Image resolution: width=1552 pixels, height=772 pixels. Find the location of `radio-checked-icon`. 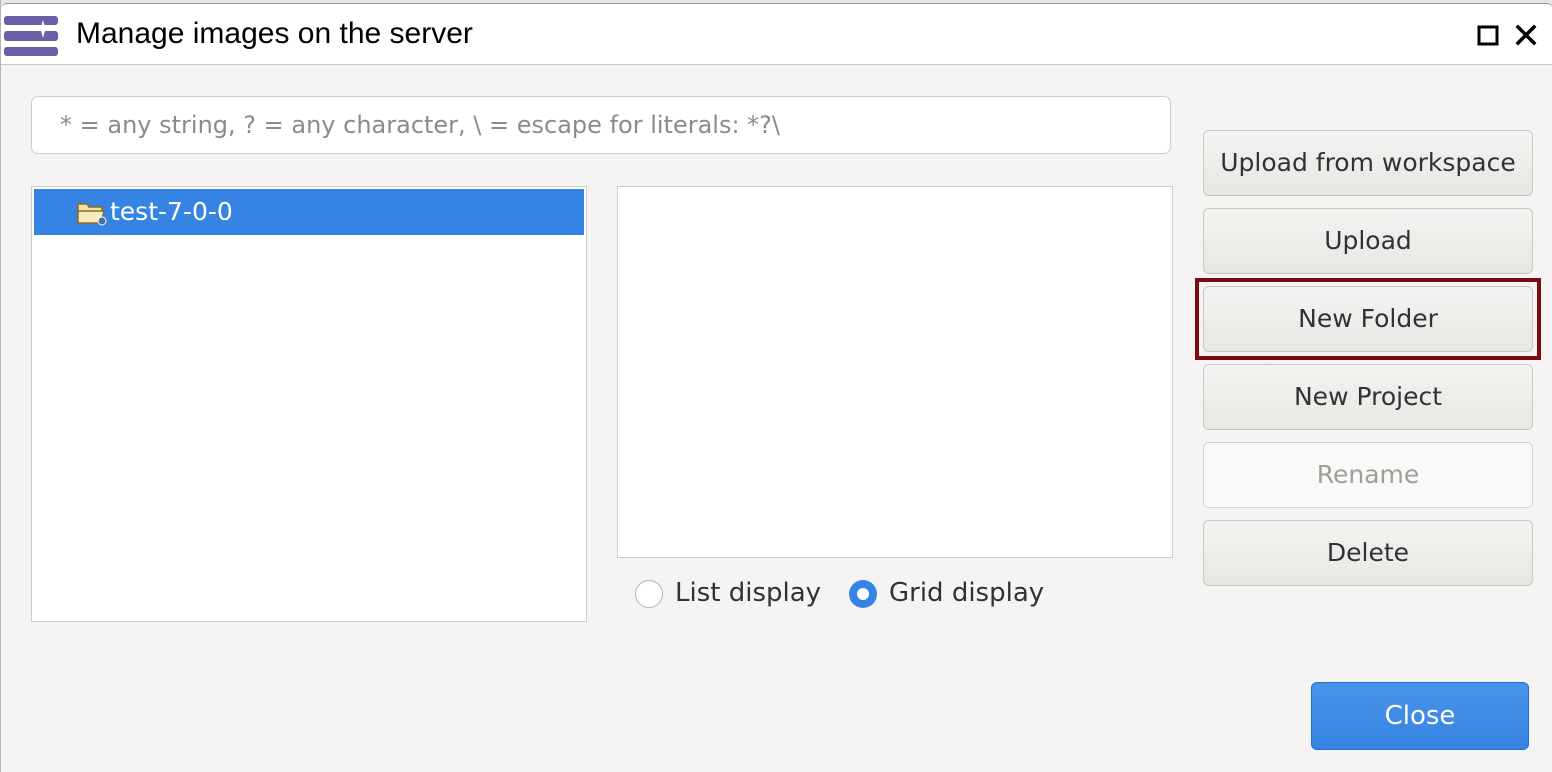

radio-checked-icon is located at coordinates (863, 594).